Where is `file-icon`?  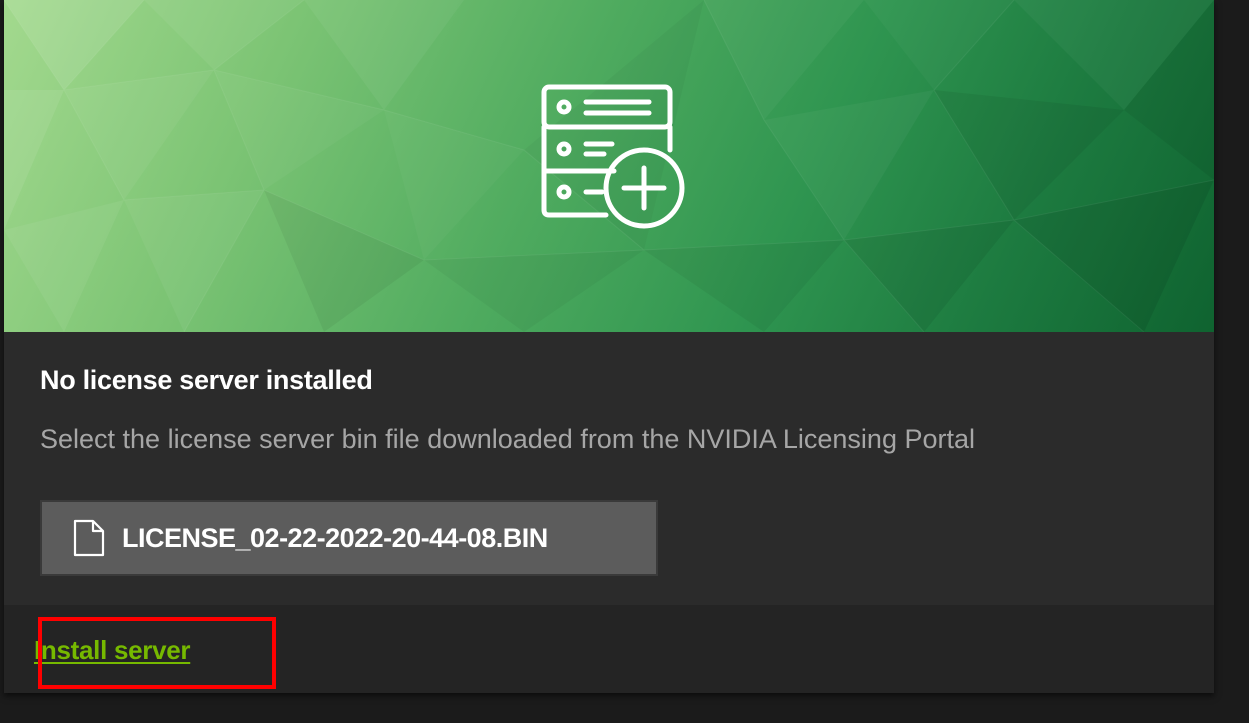
file-icon is located at coordinates (89, 538).